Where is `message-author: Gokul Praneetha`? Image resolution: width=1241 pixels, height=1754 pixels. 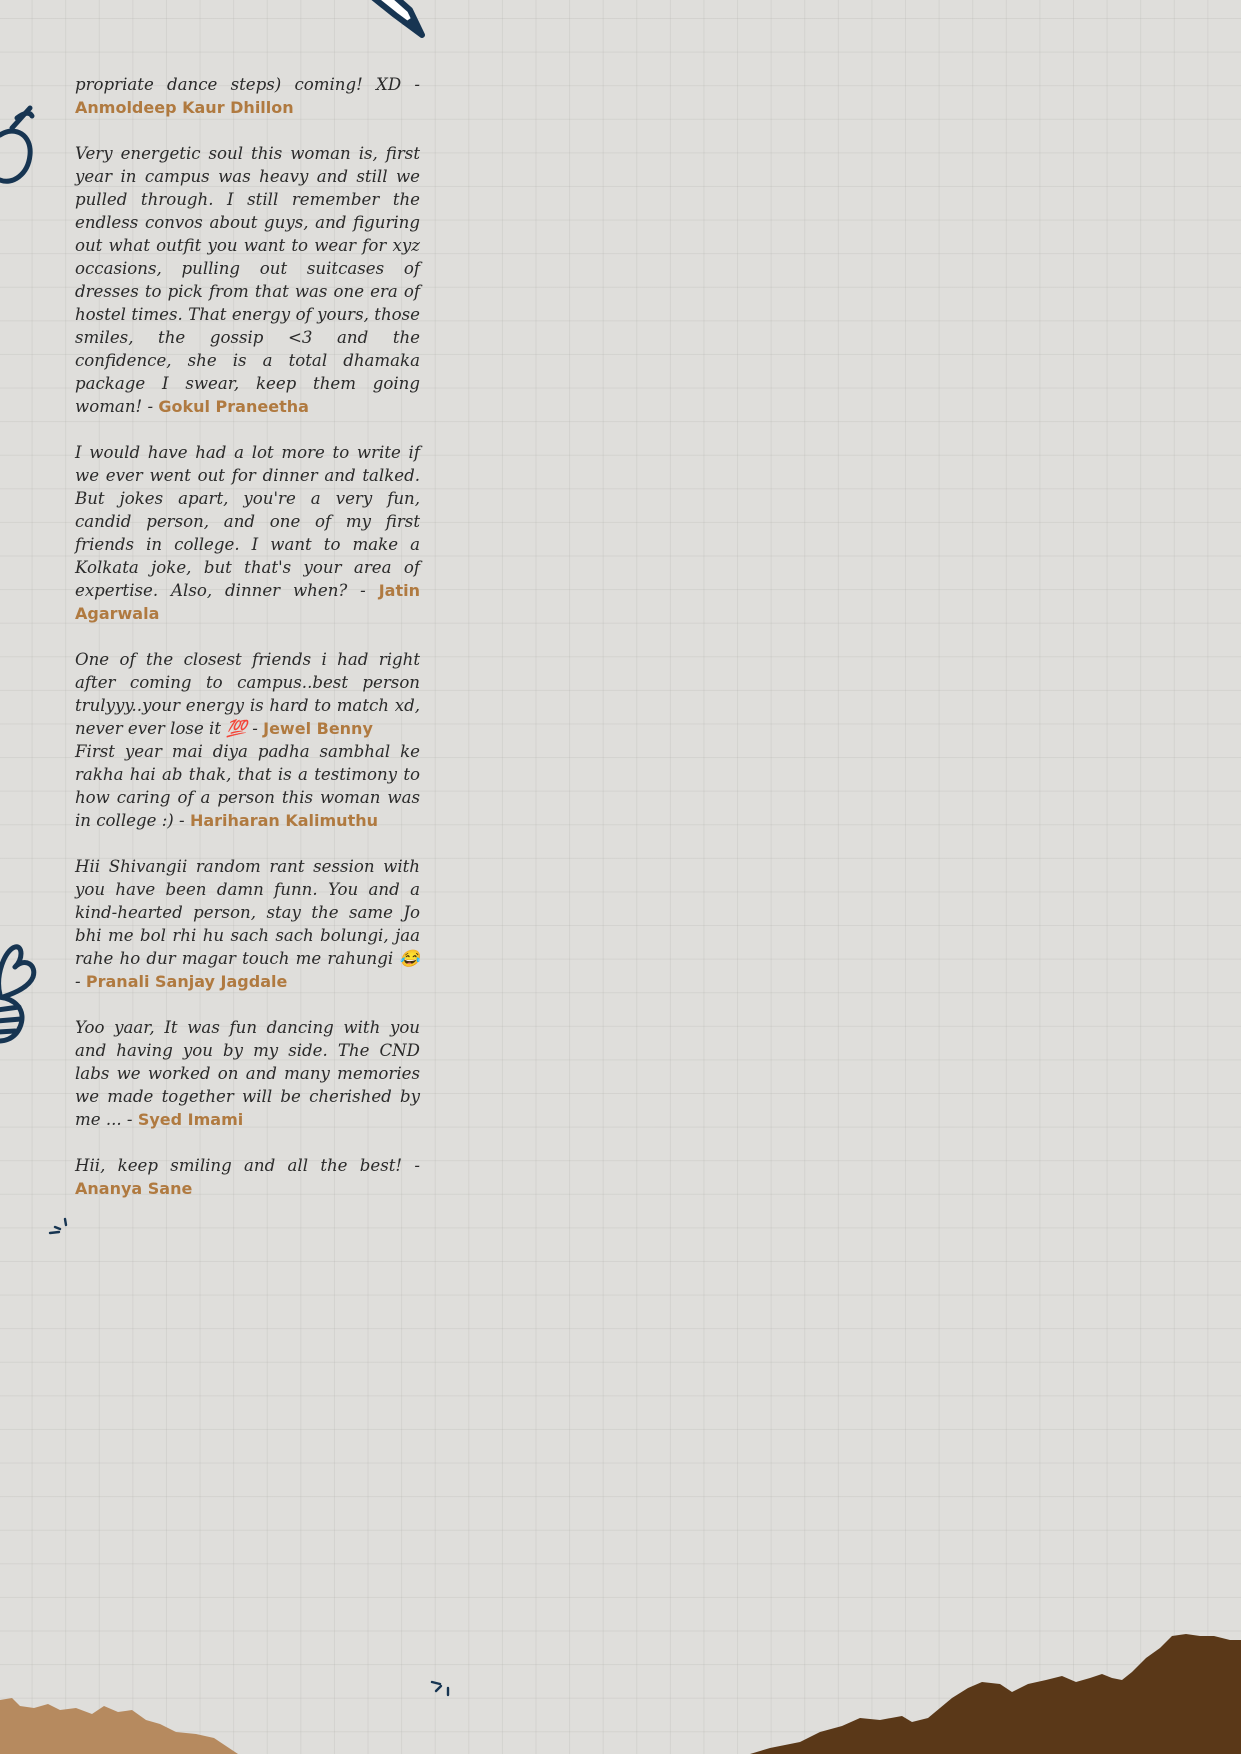 message-author: Gokul Praneetha is located at coordinates (233, 406).